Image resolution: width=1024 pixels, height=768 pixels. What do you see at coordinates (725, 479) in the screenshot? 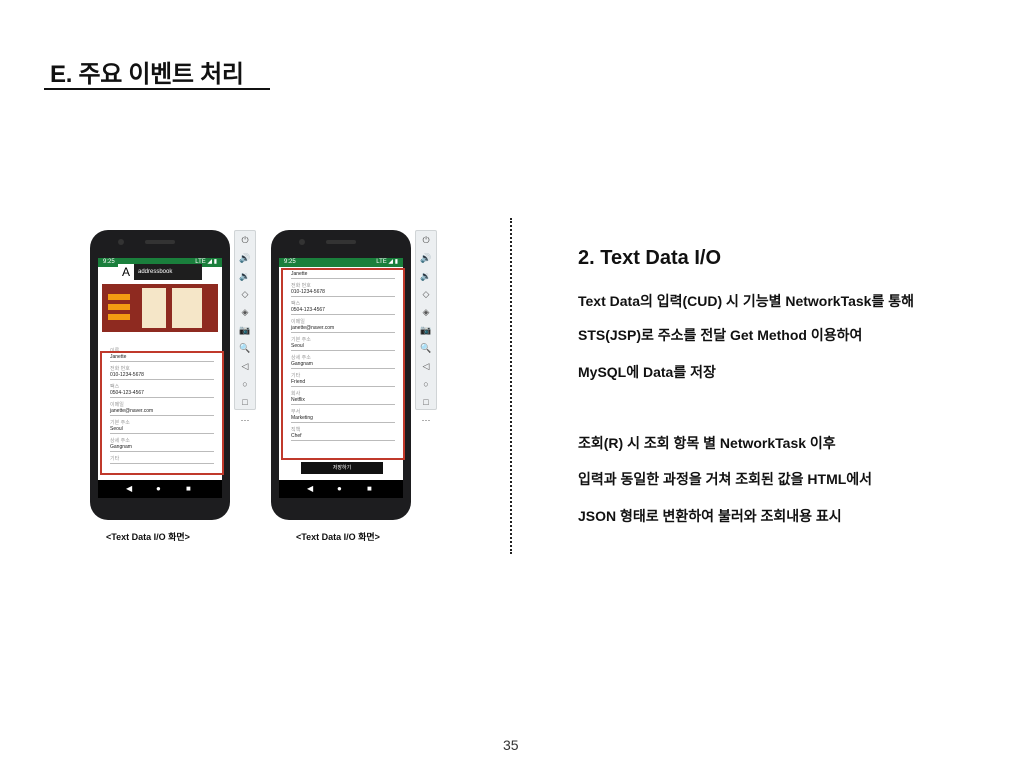
I see `body-line: 입력과 동일한 과정을 거쳐 조회된 값을 HTML에서` at bounding box center [725, 479].